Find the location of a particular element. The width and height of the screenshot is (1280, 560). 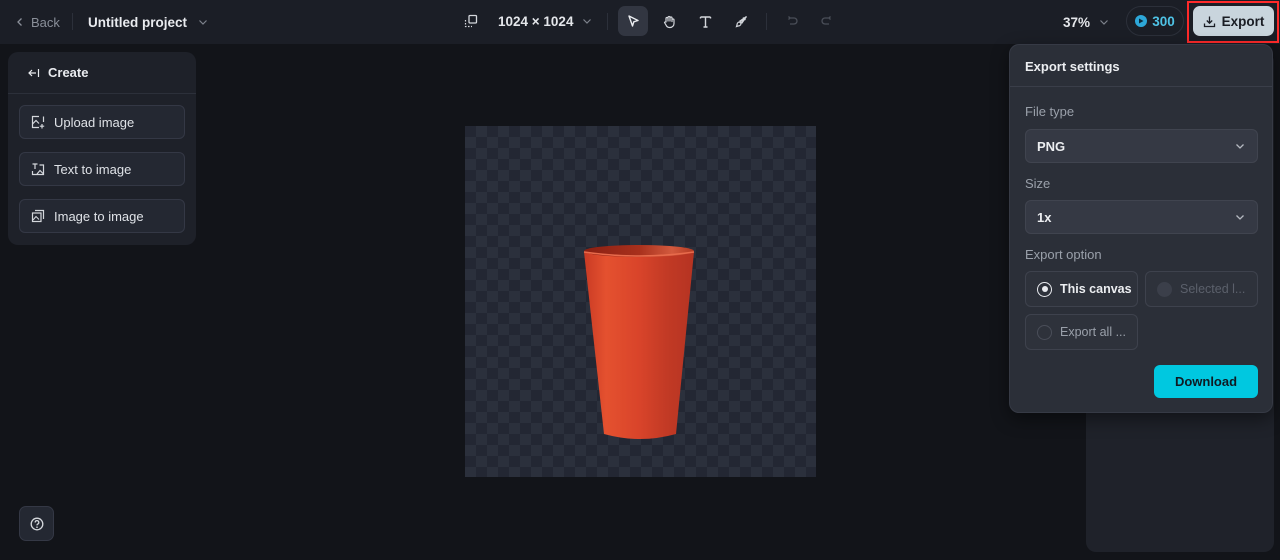

redo-button is located at coordinates (826, 21).